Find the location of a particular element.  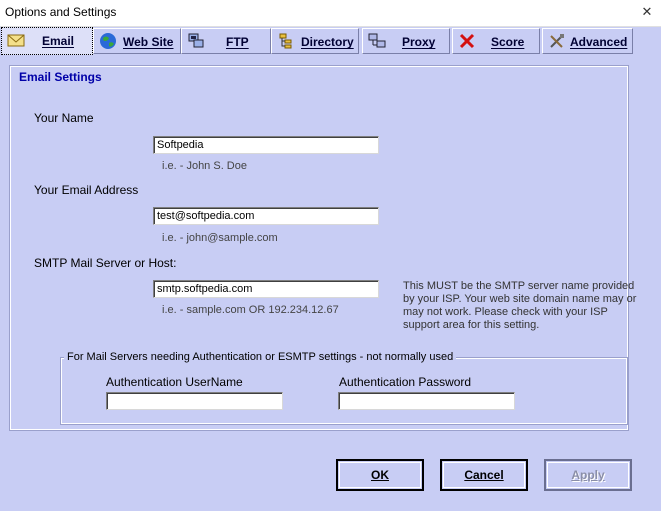

name-input is located at coordinates (266, 145).